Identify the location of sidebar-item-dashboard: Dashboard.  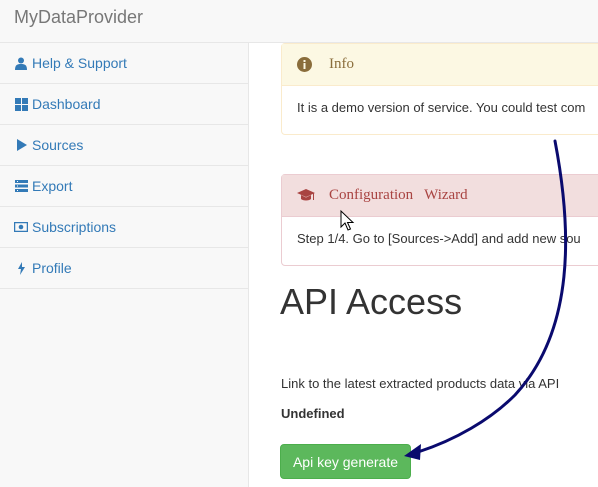
(124, 104).